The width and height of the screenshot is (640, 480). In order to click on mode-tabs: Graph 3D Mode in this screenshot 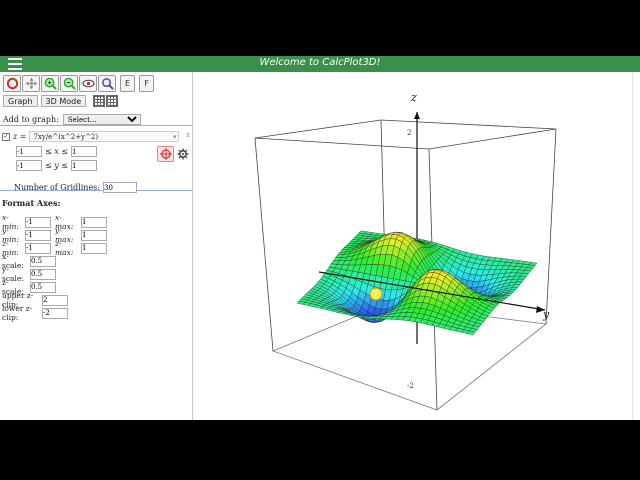, I will do `click(61, 101)`.